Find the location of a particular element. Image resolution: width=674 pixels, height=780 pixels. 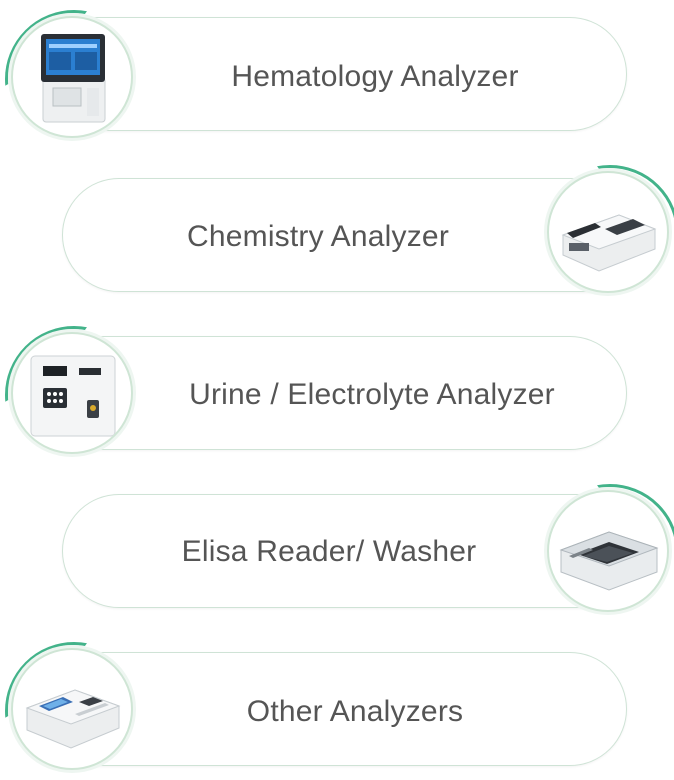

category-label: Other Analyzers is located at coordinates (355, 712).